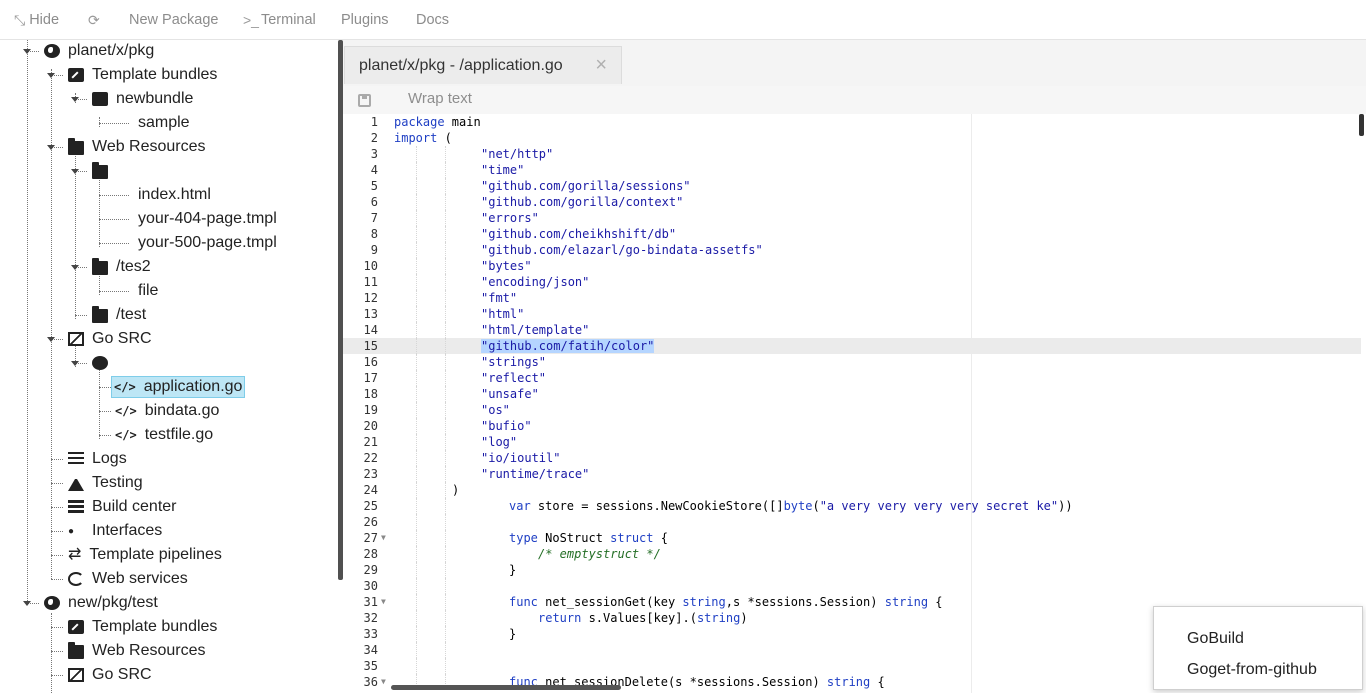 This screenshot has height=693, width=1366. I want to click on line-number: 5, so click(374, 186).